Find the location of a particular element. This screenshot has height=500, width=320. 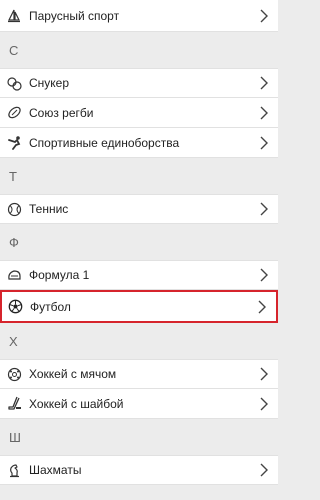

snooker-icon is located at coordinates (14, 83).